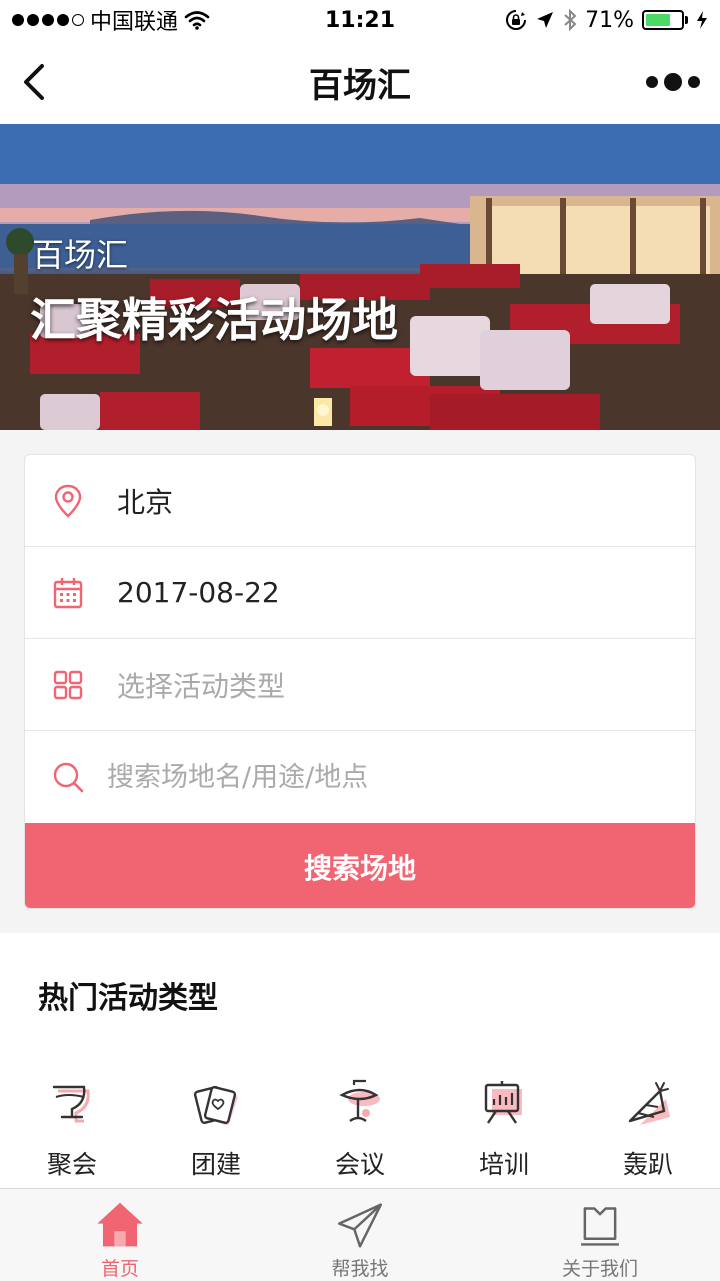 This screenshot has height=1281, width=720. I want to click on section-title: 热门活动类型, so click(128, 998).